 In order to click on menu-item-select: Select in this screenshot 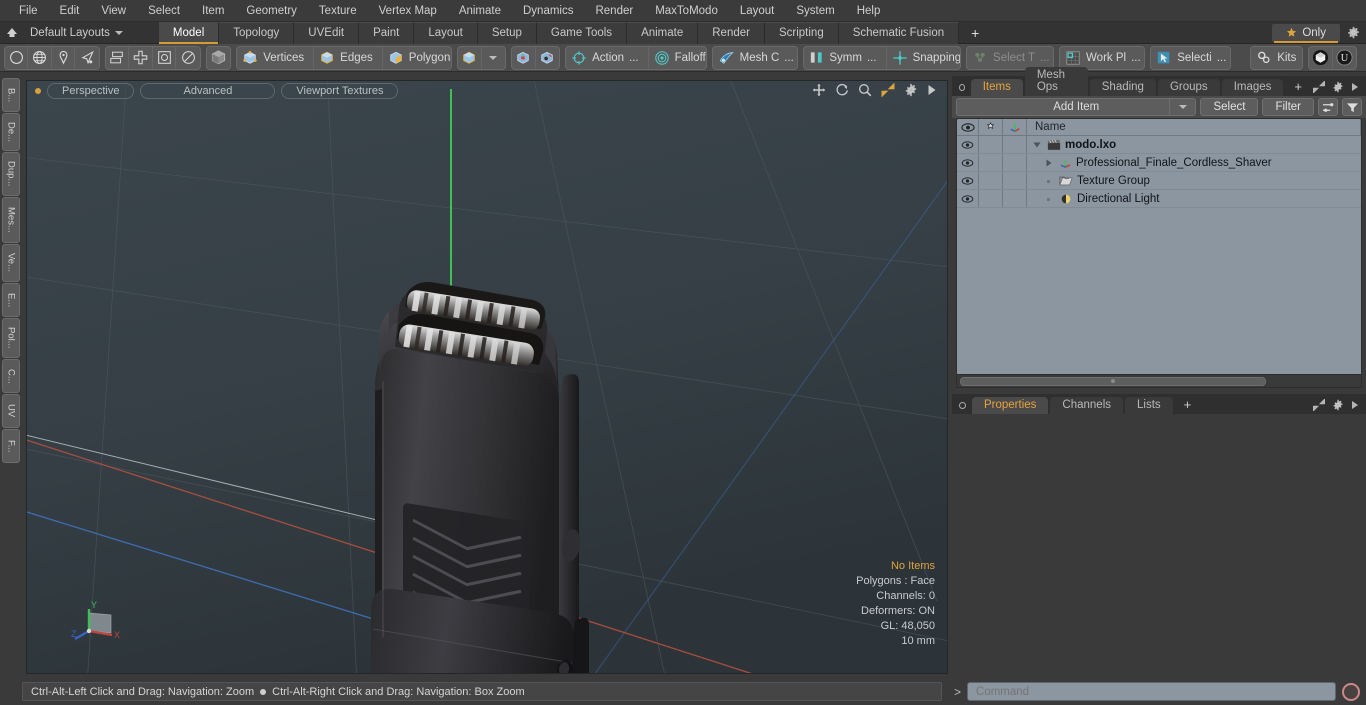, I will do `click(164, 11)`.